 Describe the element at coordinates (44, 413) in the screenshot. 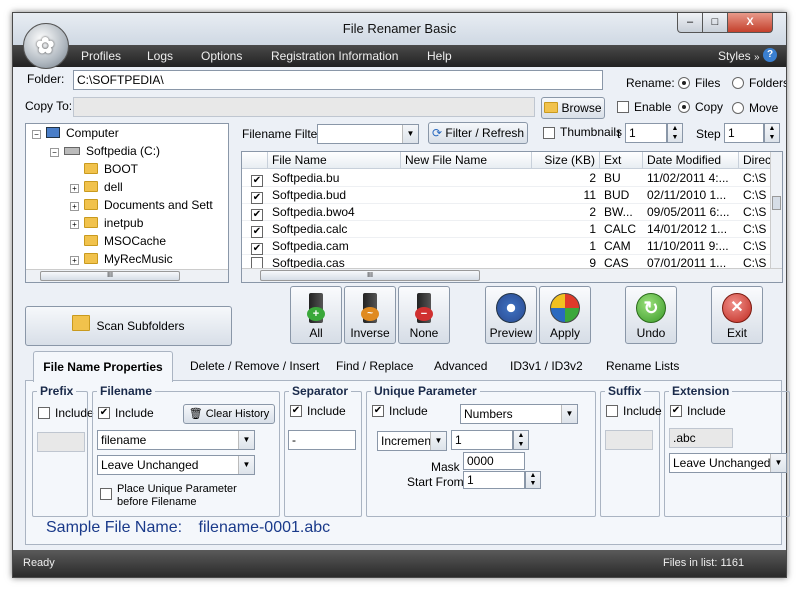

I see `prefix-include-checkbox` at that location.